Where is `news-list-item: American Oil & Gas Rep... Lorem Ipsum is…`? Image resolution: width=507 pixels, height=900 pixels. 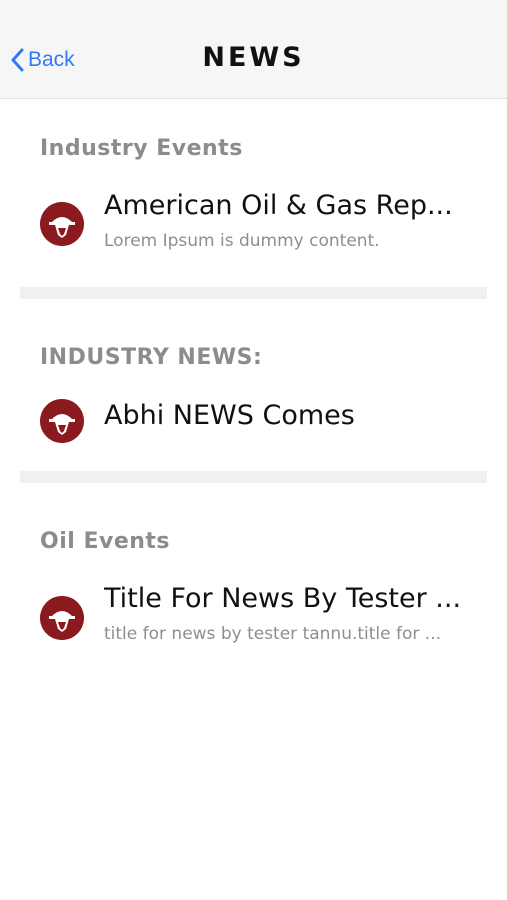
news-list-item: American Oil & Gas Rep... Lorem Ipsum is… is located at coordinates (253, 225).